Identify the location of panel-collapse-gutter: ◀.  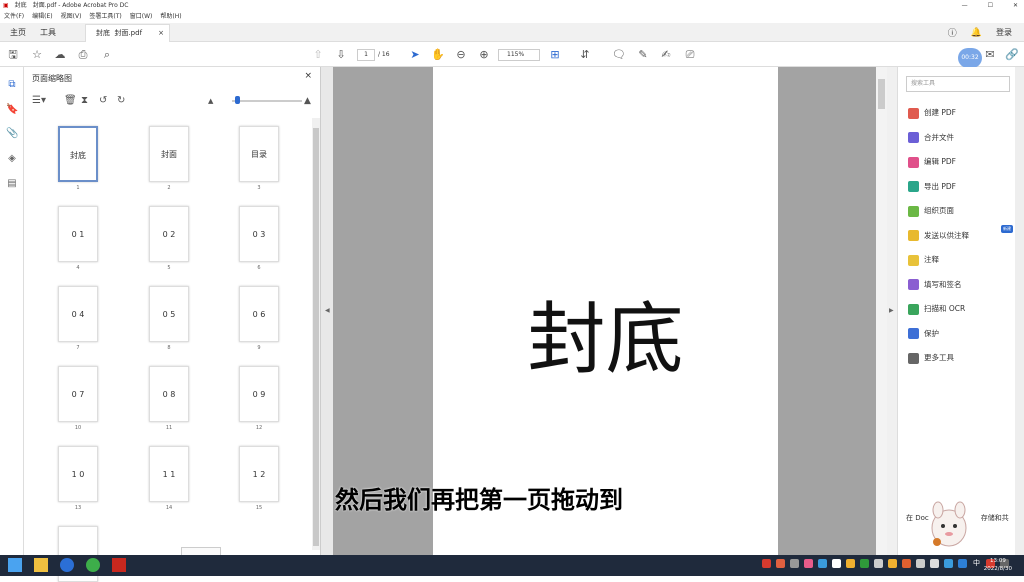
(327, 311).